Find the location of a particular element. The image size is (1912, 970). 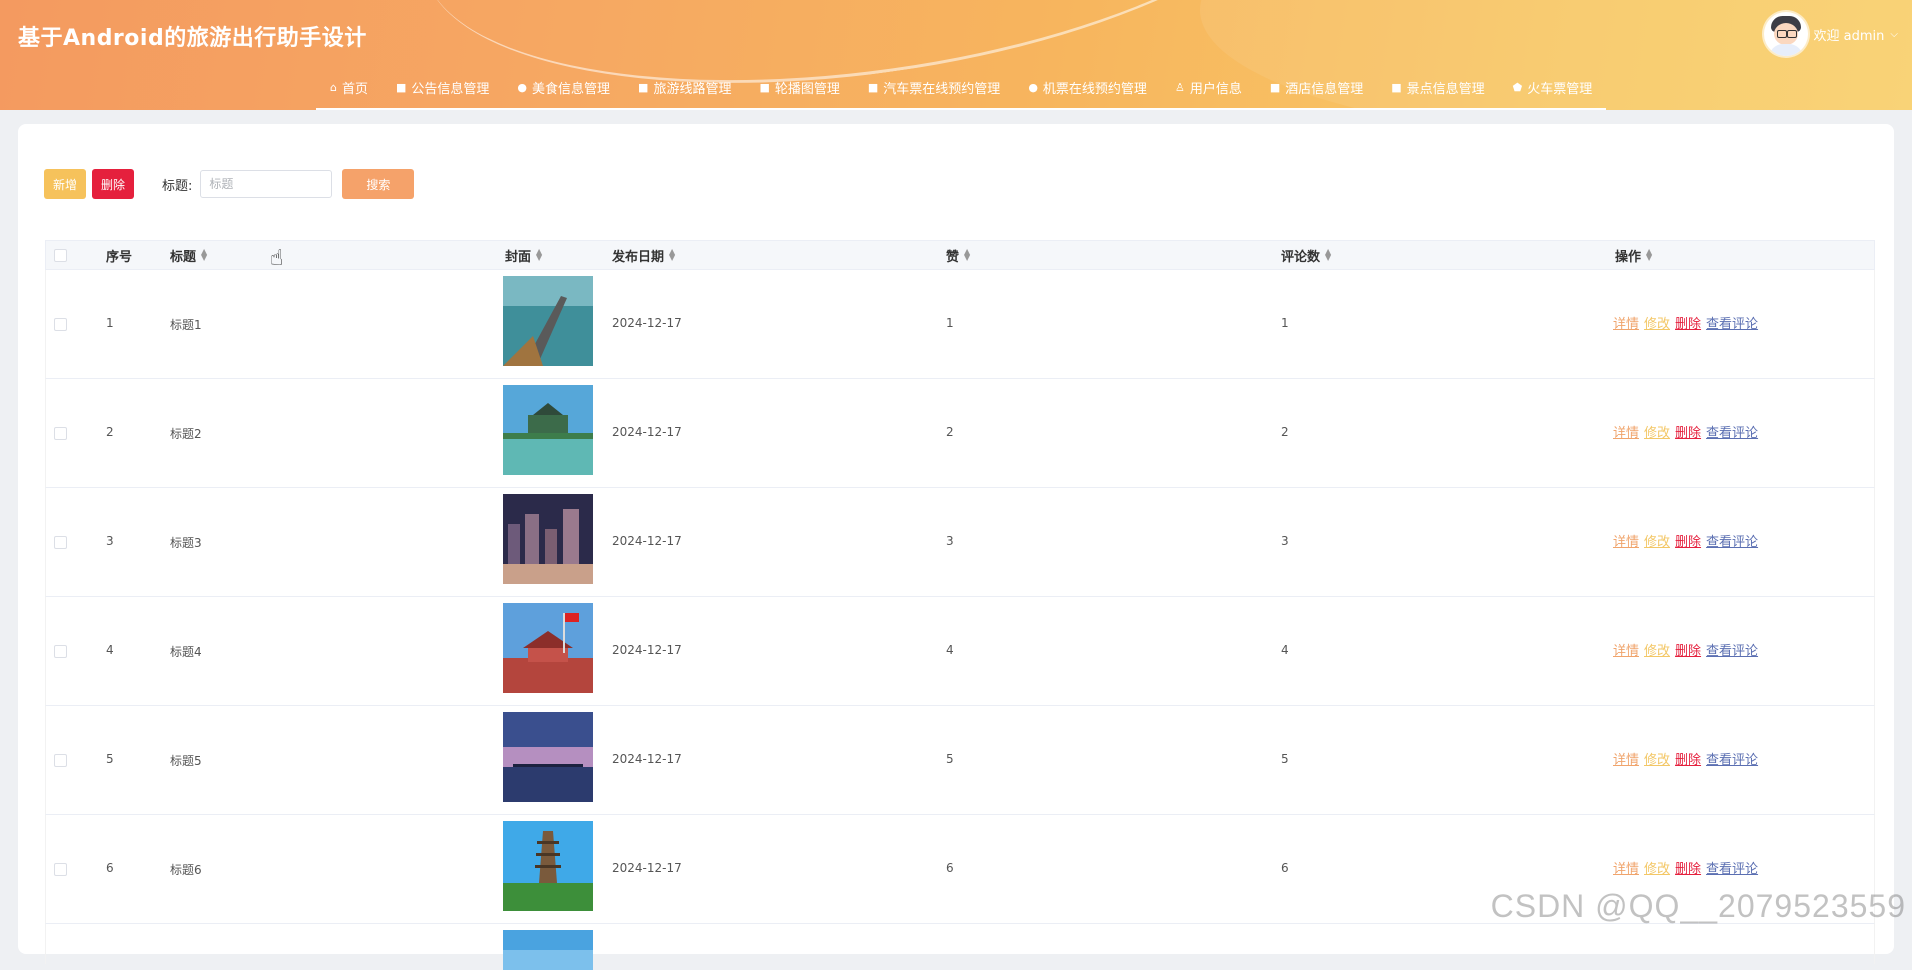

row-comments: 1 is located at coordinates (1285, 323).